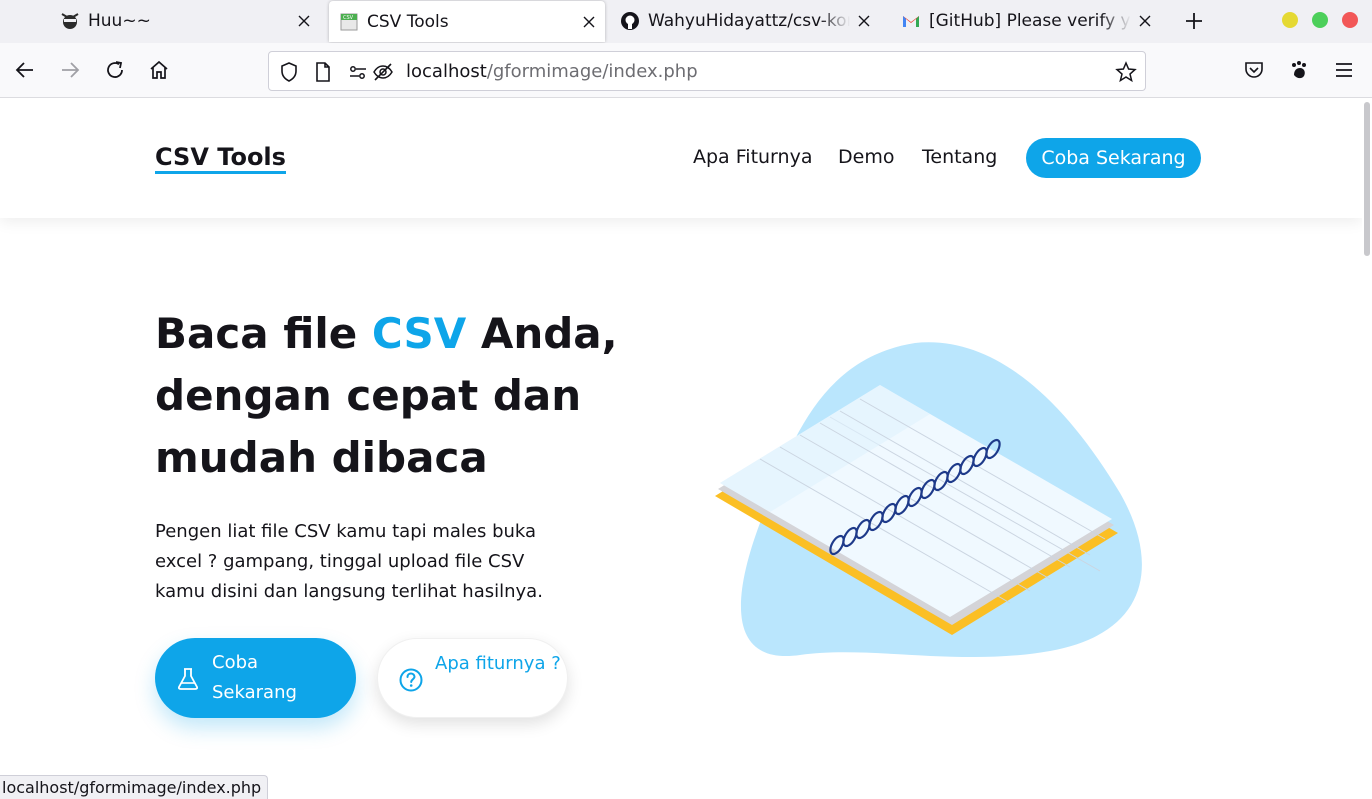 The image size is (1372, 799). Describe the element at coordinates (419, 333) in the screenshot. I see `hero-title-accent: CSV` at that location.